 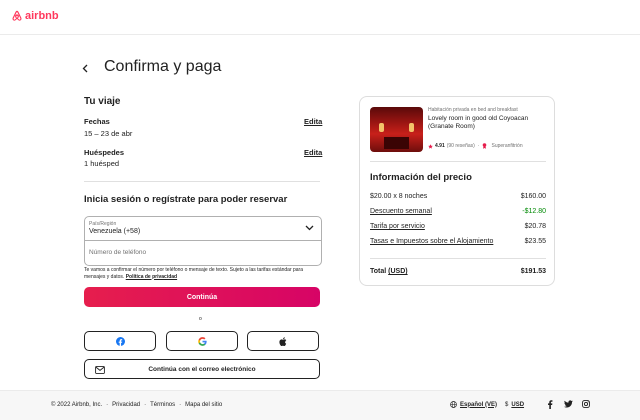 What do you see at coordinates (203, 405) in the screenshot?
I see `sitemap-link: Mapa del sitio` at bounding box center [203, 405].